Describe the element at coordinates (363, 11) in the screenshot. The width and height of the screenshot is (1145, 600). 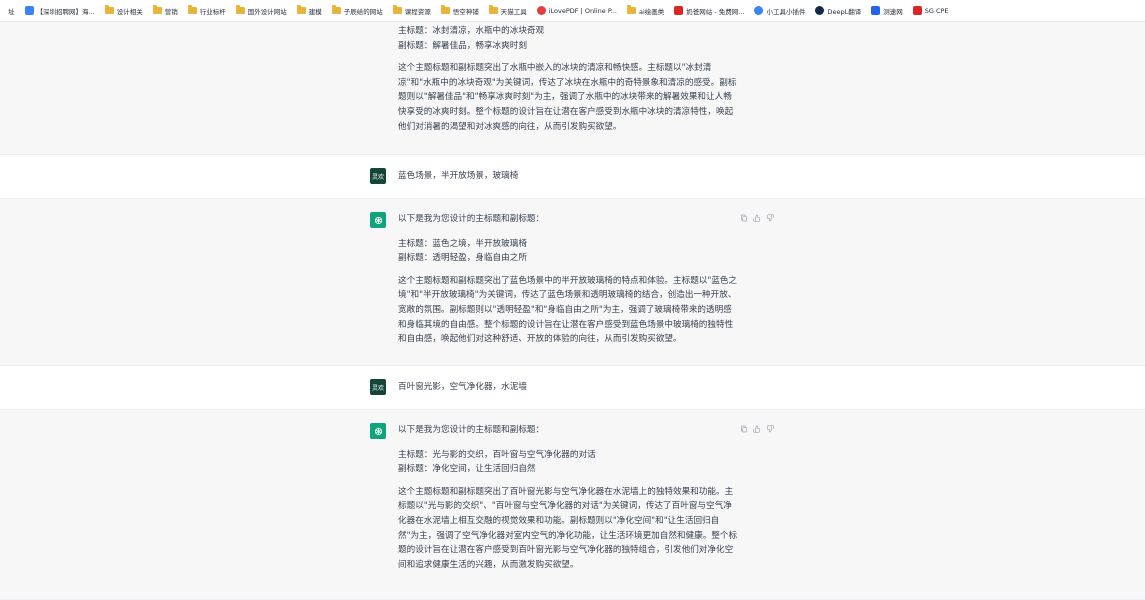
I see `bookmark-label: 子辰给的网站` at that location.